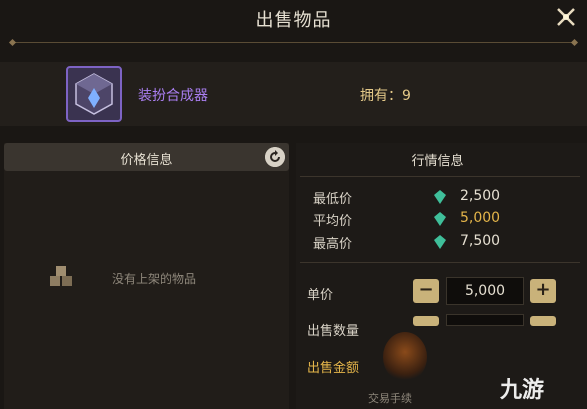 This screenshot has width=587, height=409. What do you see at coordinates (480, 218) in the screenshot?
I see `avg-price-value: 5,000` at bounding box center [480, 218].